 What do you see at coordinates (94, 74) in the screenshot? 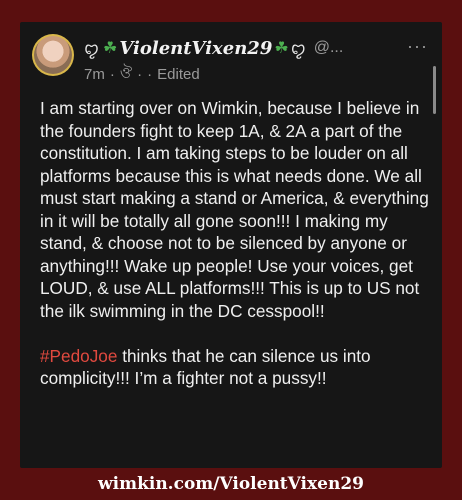
I see `post-time: 7m` at bounding box center [94, 74].